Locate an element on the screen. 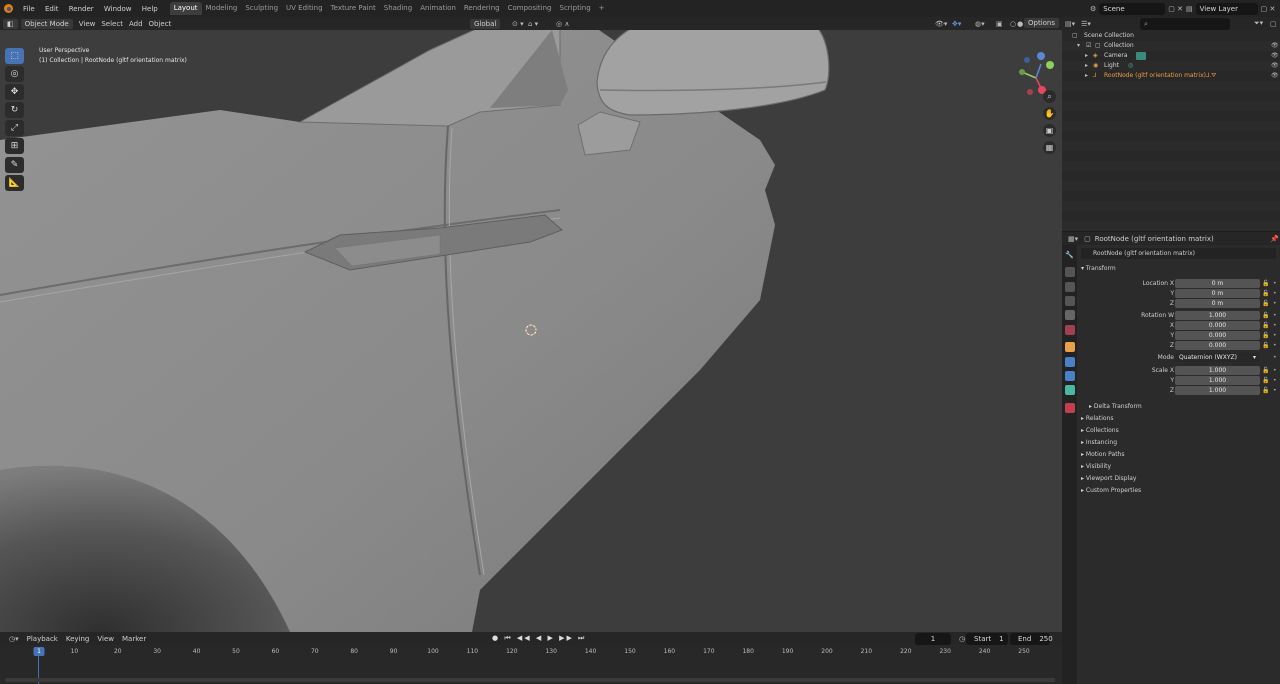 The width and height of the screenshot is (1280, 684). scene-selector: ⚙ Scene ▢ ✕ is located at coordinates (1136, 8).